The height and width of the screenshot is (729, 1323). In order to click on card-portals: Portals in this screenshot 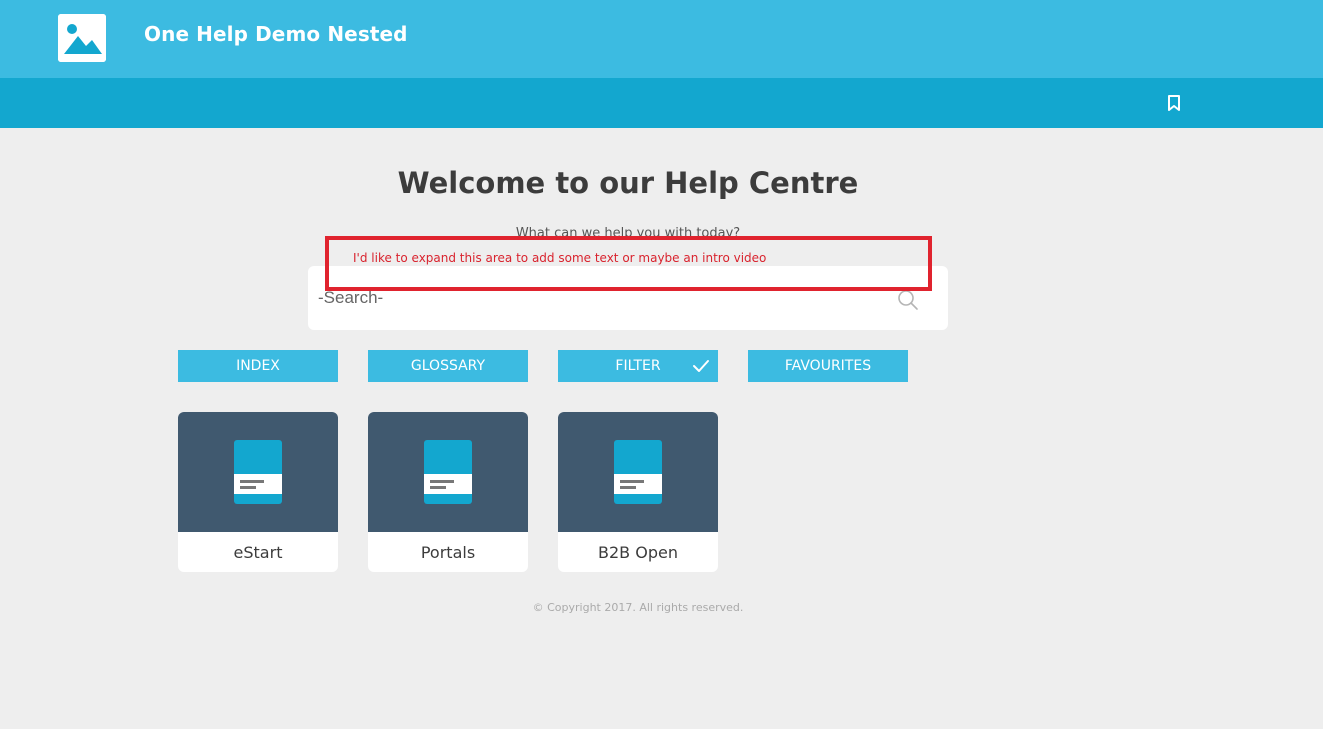, I will do `click(448, 492)`.